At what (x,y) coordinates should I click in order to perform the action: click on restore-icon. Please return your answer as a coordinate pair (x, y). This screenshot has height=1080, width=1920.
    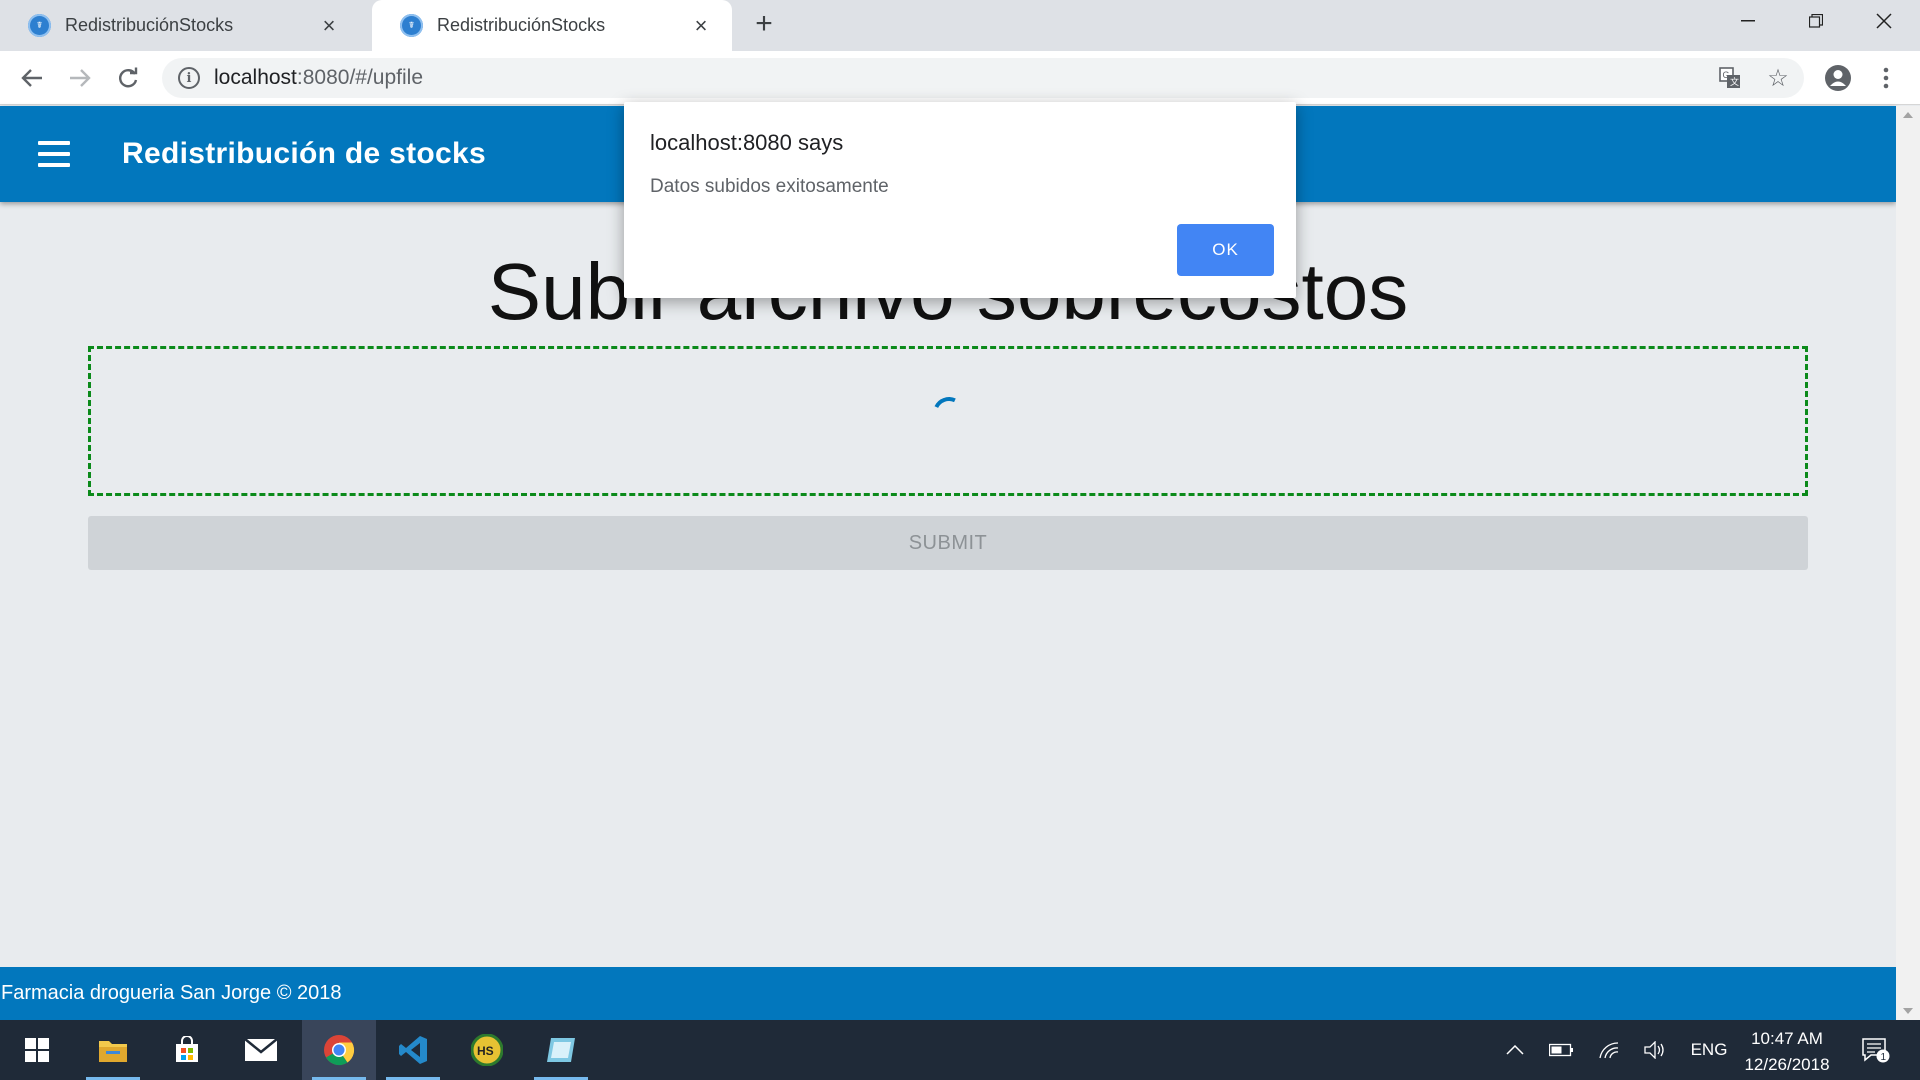
    Looking at the image, I should click on (1816, 21).